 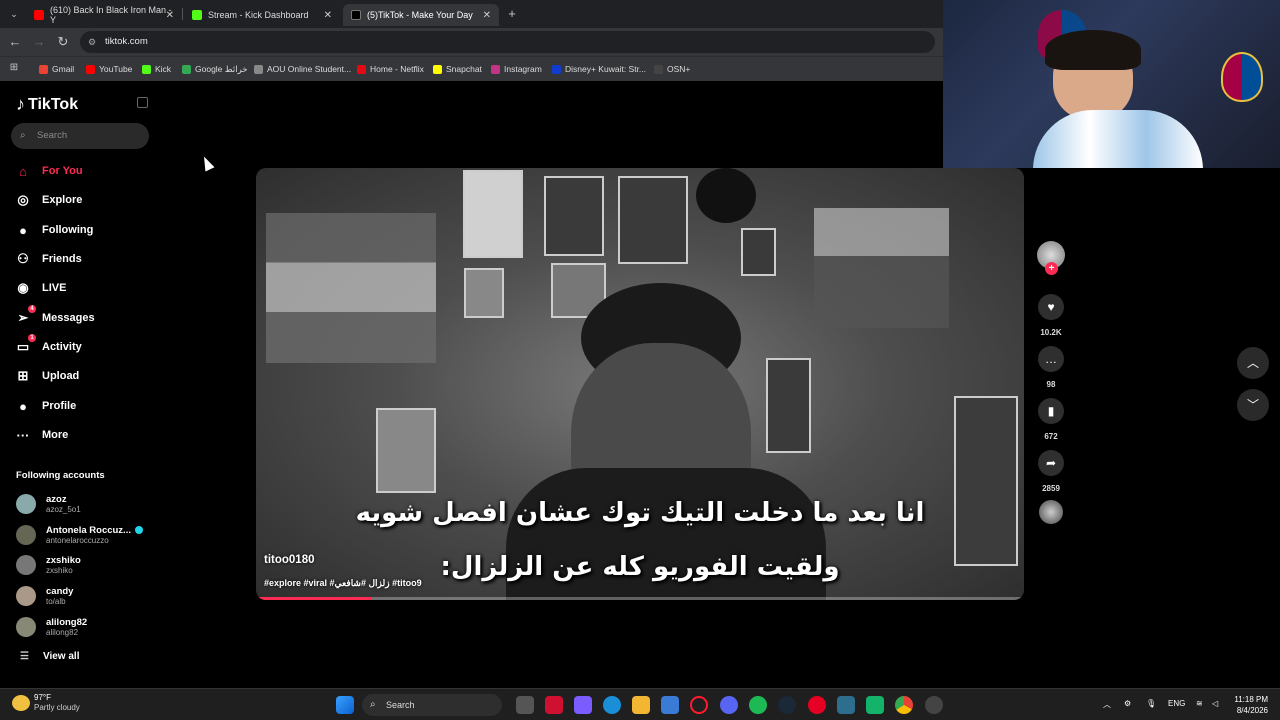 What do you see at coordinates (1253, 363) in the screenshot?
I see `previous-video-button: ︿` at bounding box center [1253, 363].